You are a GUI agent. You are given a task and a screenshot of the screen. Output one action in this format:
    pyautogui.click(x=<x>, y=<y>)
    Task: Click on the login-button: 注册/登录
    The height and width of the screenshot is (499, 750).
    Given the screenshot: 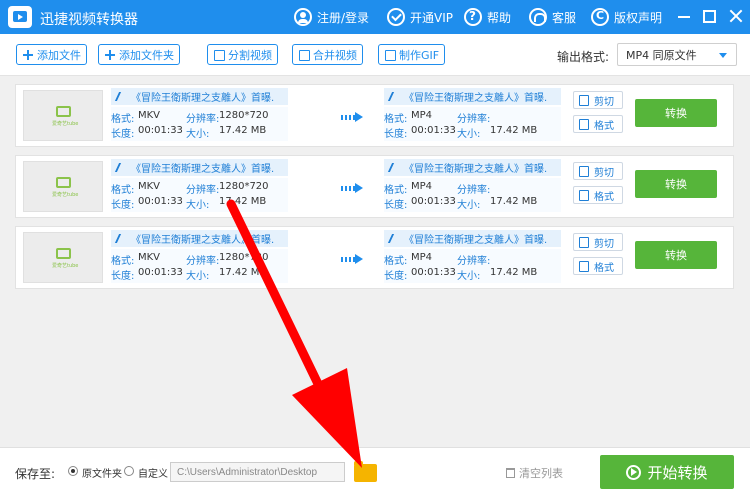 What is the action you would take?
    pyautogui.click(x=331, y=17)
    